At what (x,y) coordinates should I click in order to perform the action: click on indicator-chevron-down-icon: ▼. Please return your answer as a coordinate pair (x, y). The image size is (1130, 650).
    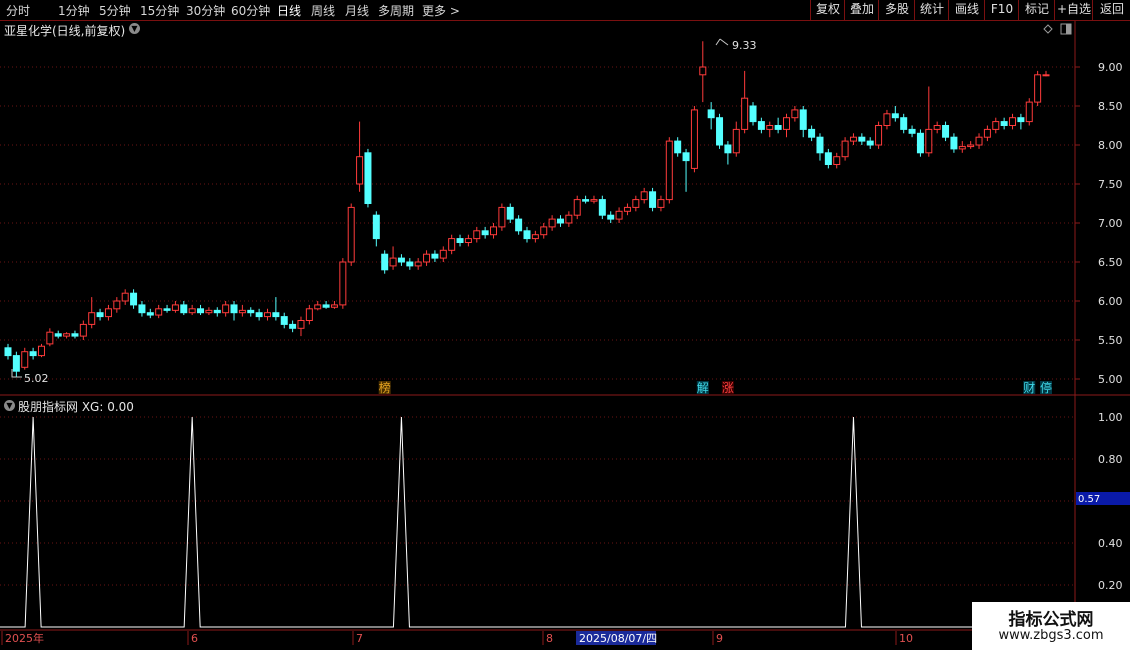
    Looking at the image, I should click on (9, 405).